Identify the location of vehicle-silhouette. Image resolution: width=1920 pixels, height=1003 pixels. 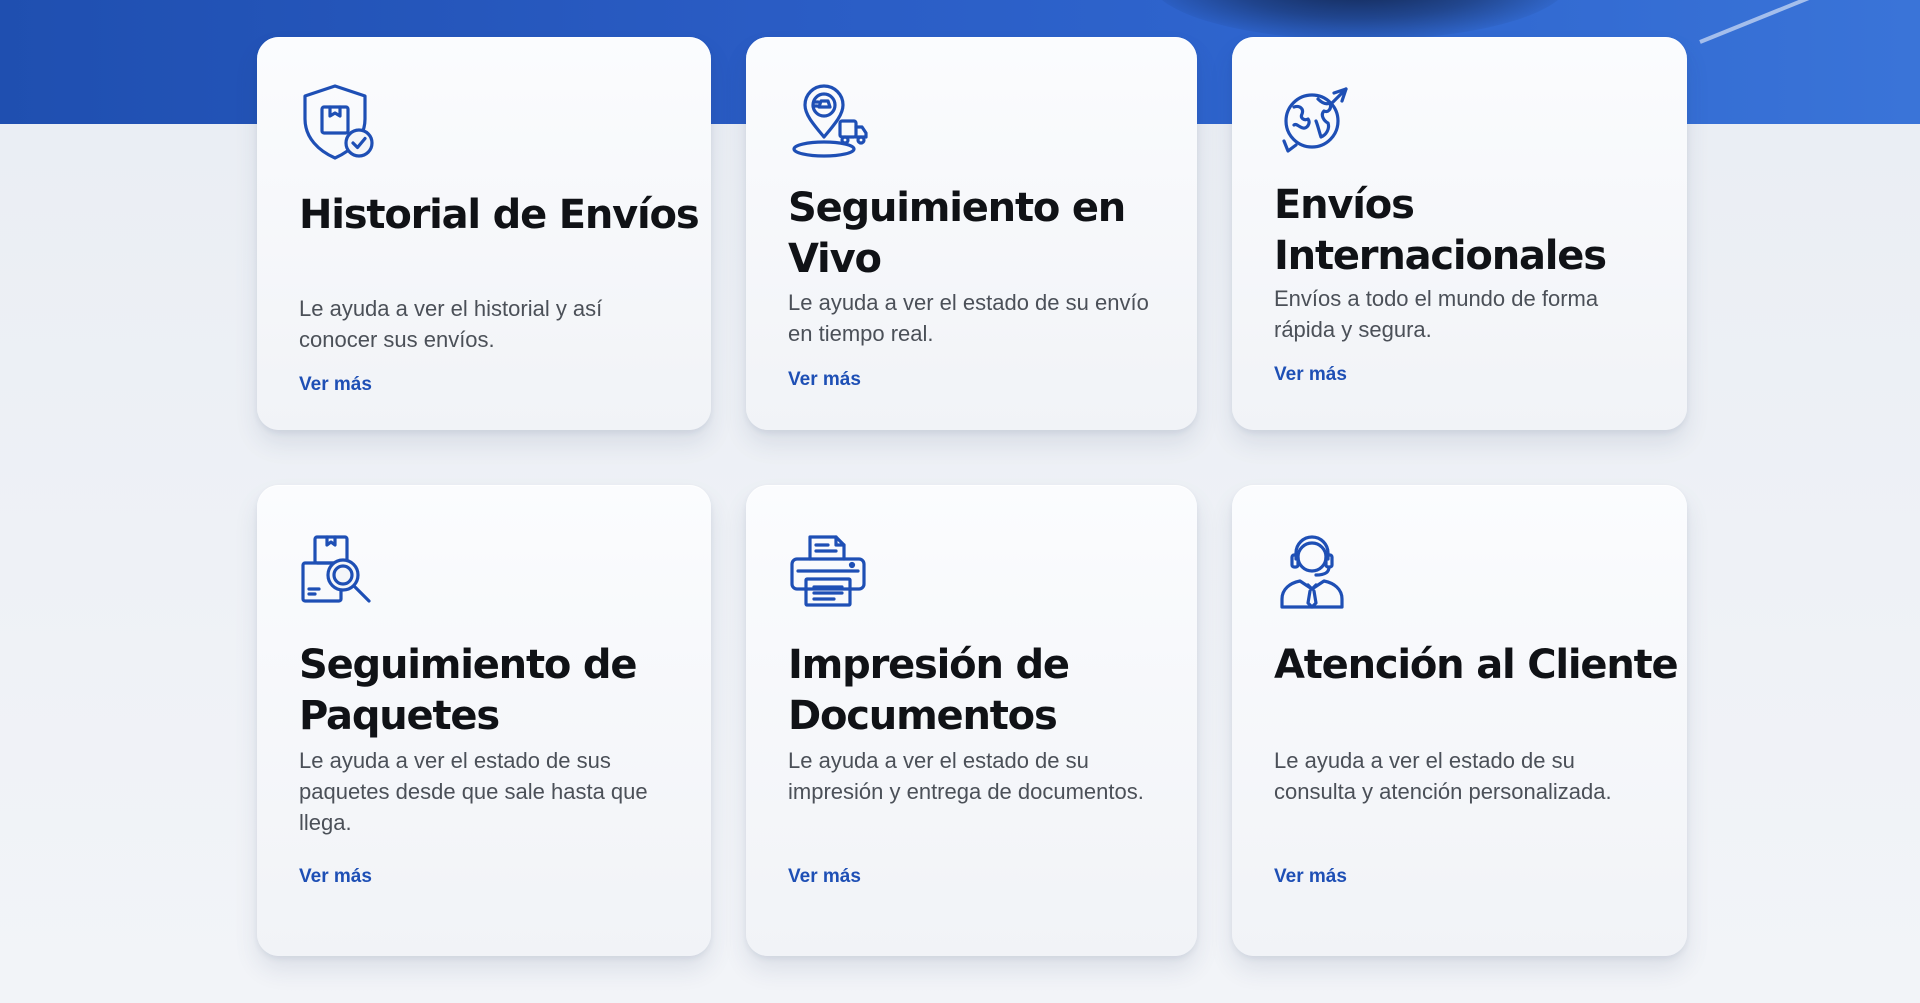
(1360, 20).